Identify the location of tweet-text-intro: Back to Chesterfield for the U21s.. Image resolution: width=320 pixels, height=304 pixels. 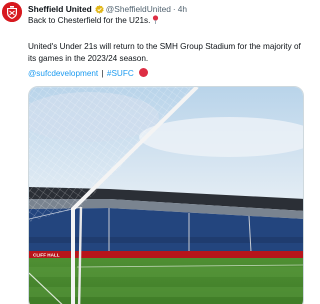
(89, 20).